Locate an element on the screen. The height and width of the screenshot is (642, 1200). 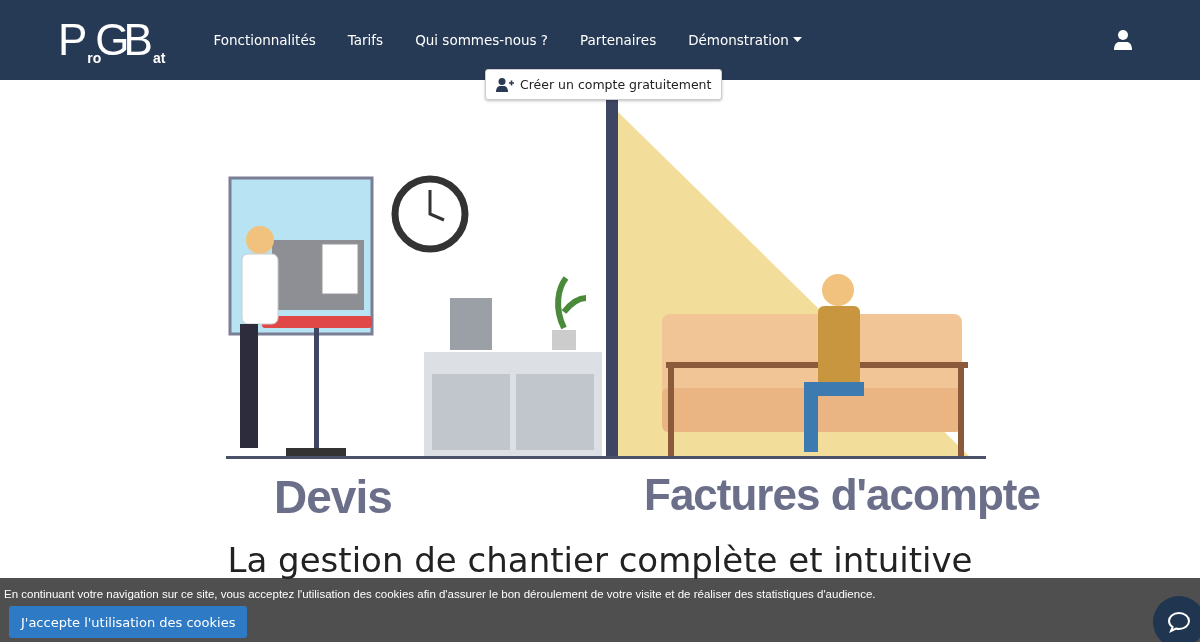
nav-link: Partenaires is located at coordinates (618, 40).